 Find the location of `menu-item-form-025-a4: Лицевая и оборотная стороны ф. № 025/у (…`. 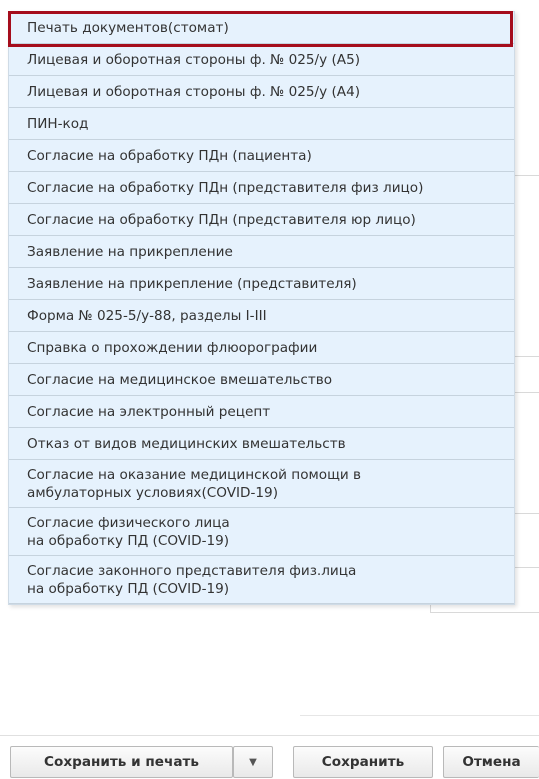

menu-item-form-025-a4: Лицевая и оборотная стороны ф. № 025/у (… is located at coordinates (261, 92).